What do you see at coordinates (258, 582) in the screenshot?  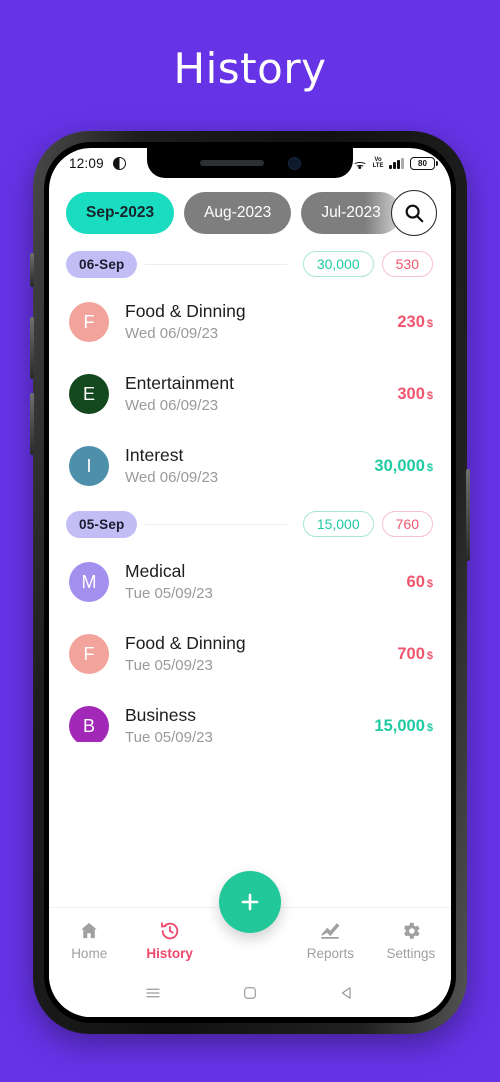 I see `transaction-text: Medical Tue 05/09/23` at bounding box center [258, 582].